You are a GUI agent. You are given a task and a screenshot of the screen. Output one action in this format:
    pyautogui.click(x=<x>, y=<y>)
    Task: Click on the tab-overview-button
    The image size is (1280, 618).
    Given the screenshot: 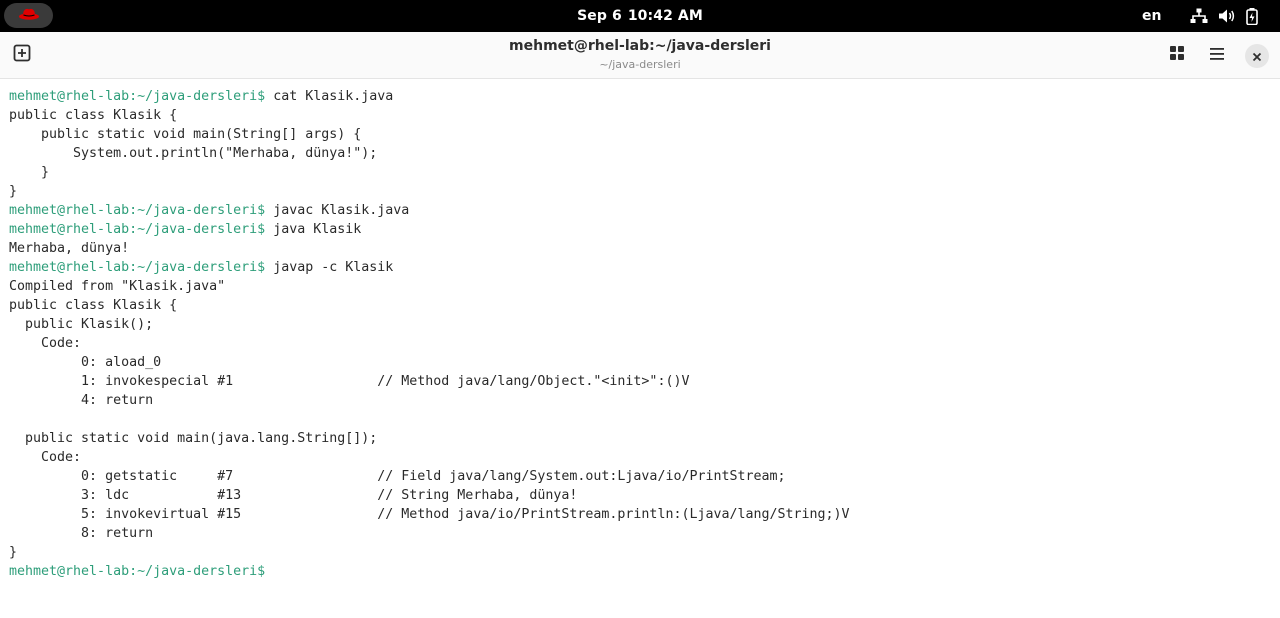 What is the action you would take?
    pyautogui.click(x=1177, y=55)
    